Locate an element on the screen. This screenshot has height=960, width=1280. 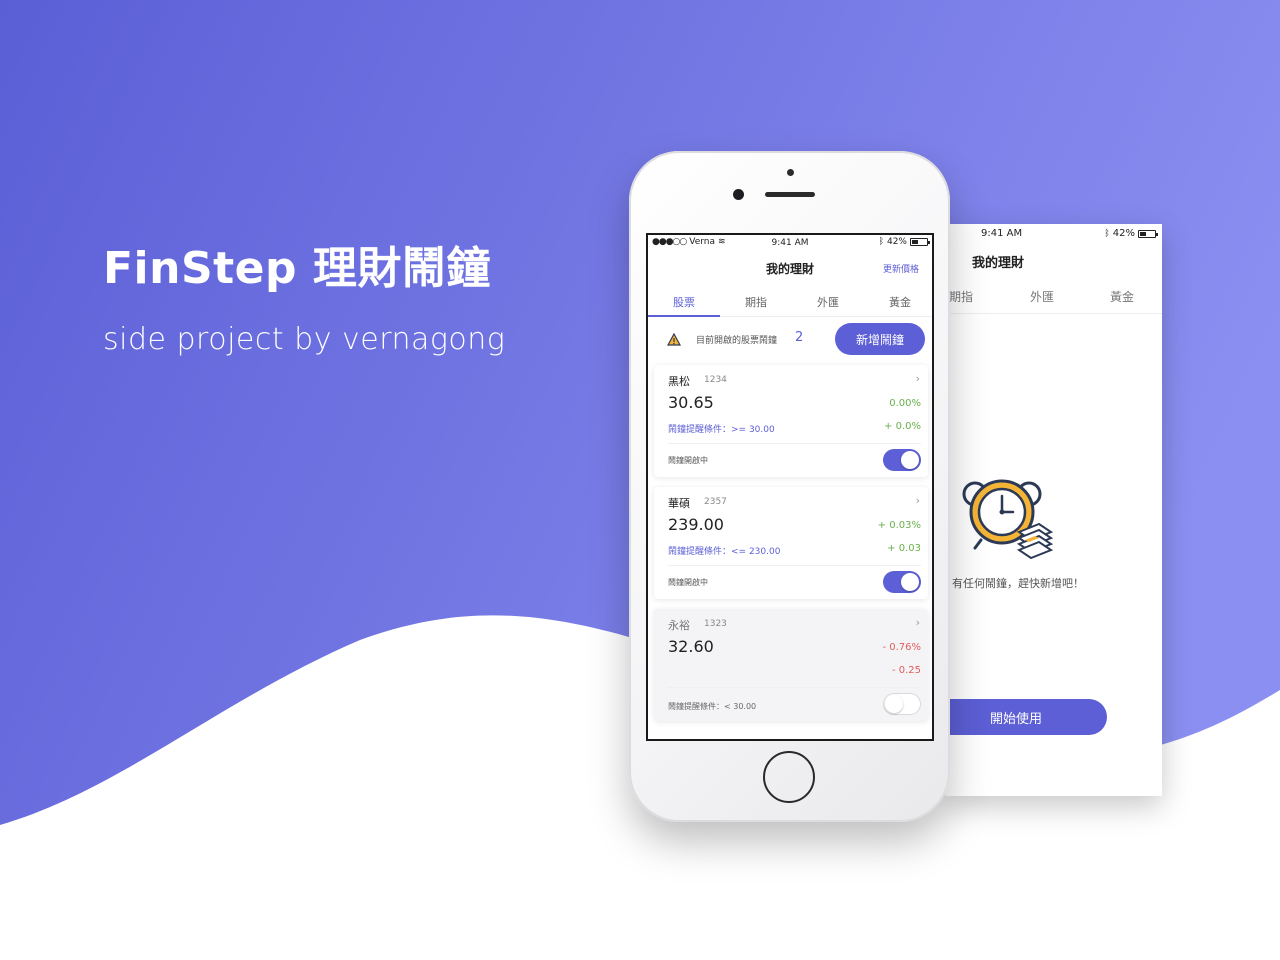
status-right: ᛒ 42% is located at coordinates (904, 242).